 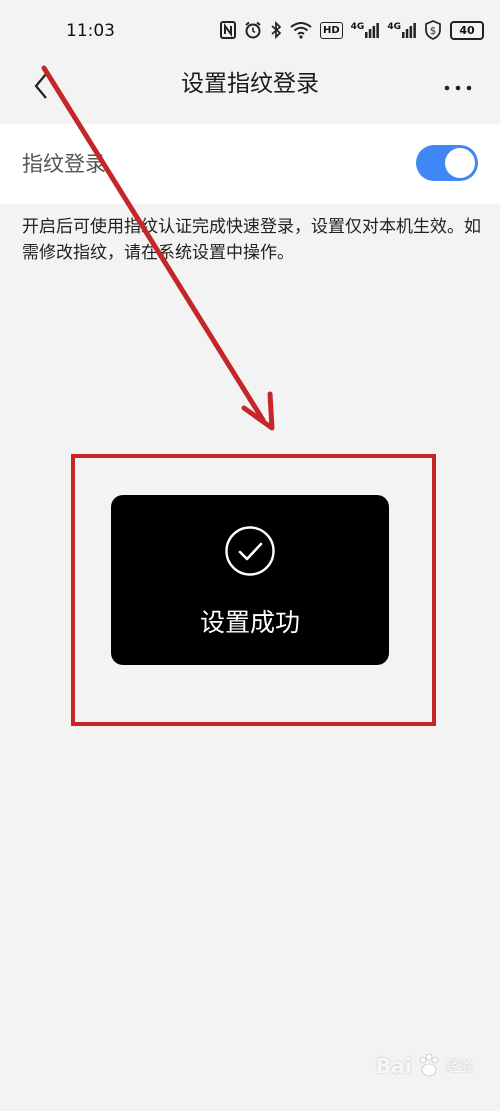 What do you see at coordinates (458, 88) in the screenshot?
I see `more-horizontal-icon` at bounding box center [458, 88].